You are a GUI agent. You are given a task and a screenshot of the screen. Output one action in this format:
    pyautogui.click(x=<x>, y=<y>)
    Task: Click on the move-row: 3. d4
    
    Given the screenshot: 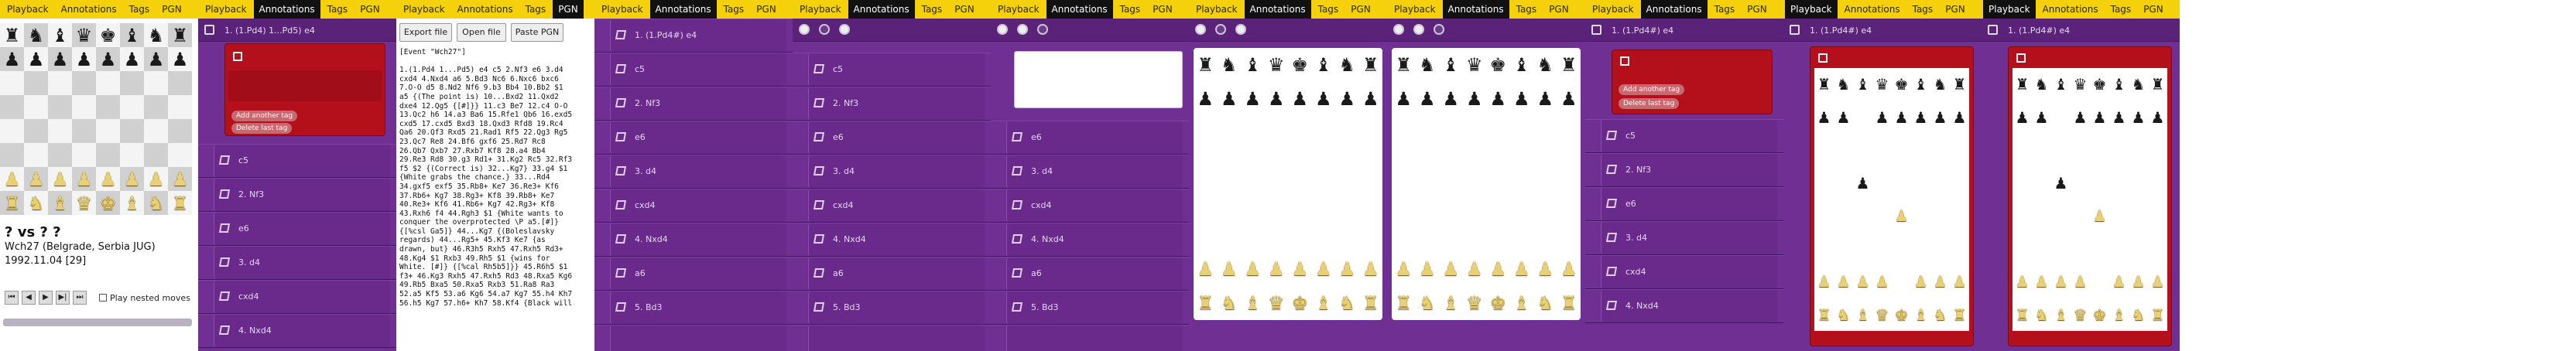 What is the action you would take?
    pyautogui.click(x=693, y=172)
    